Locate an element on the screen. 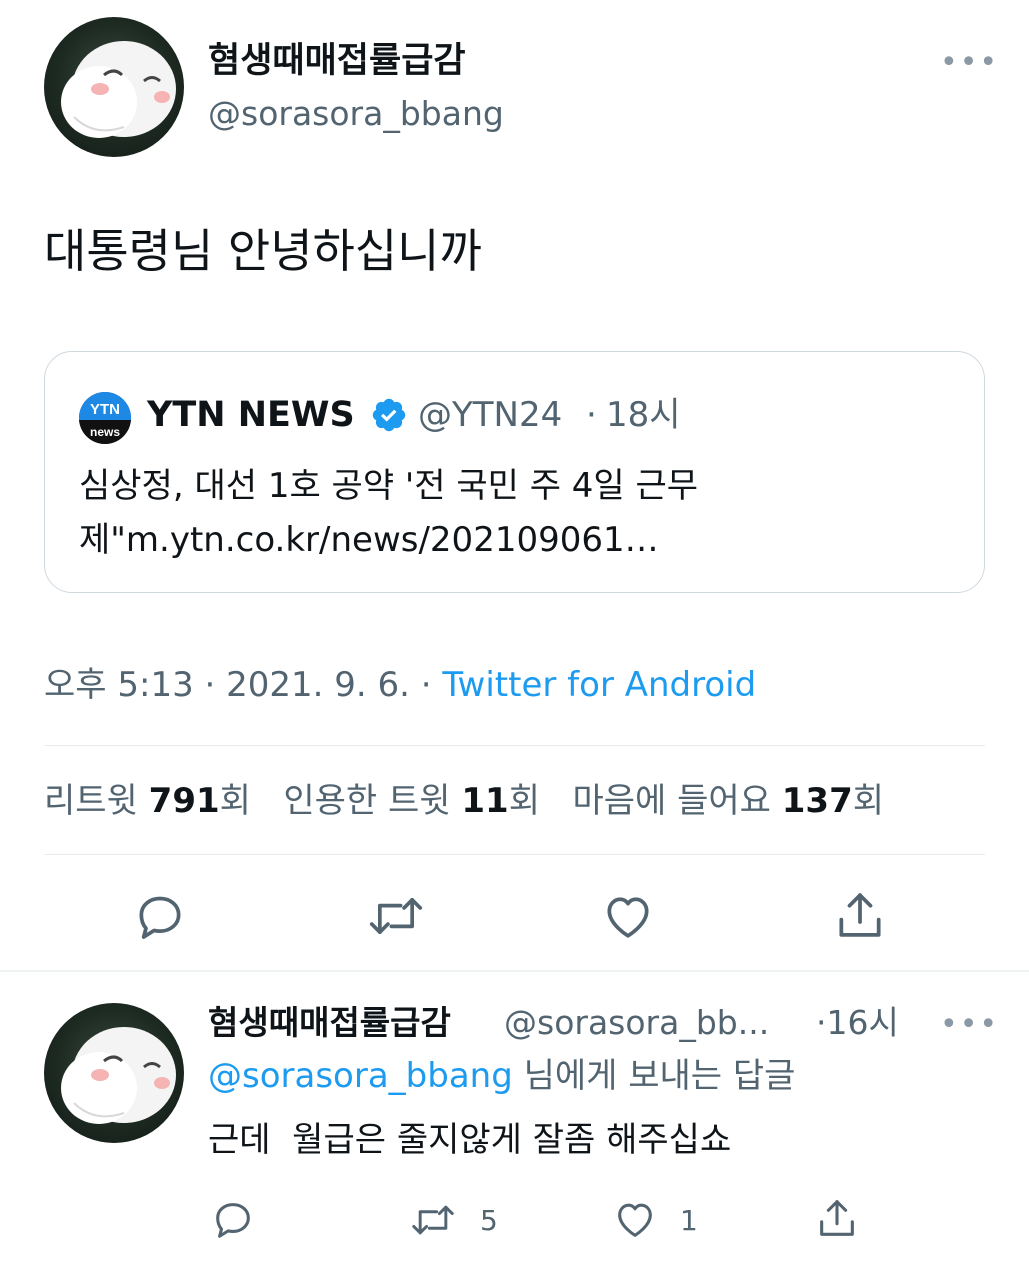 Image resolution: width=1029 pixels, height=1280 pixels. quoted-author-name: YTN NEWS is located at coordinates (251, 415).